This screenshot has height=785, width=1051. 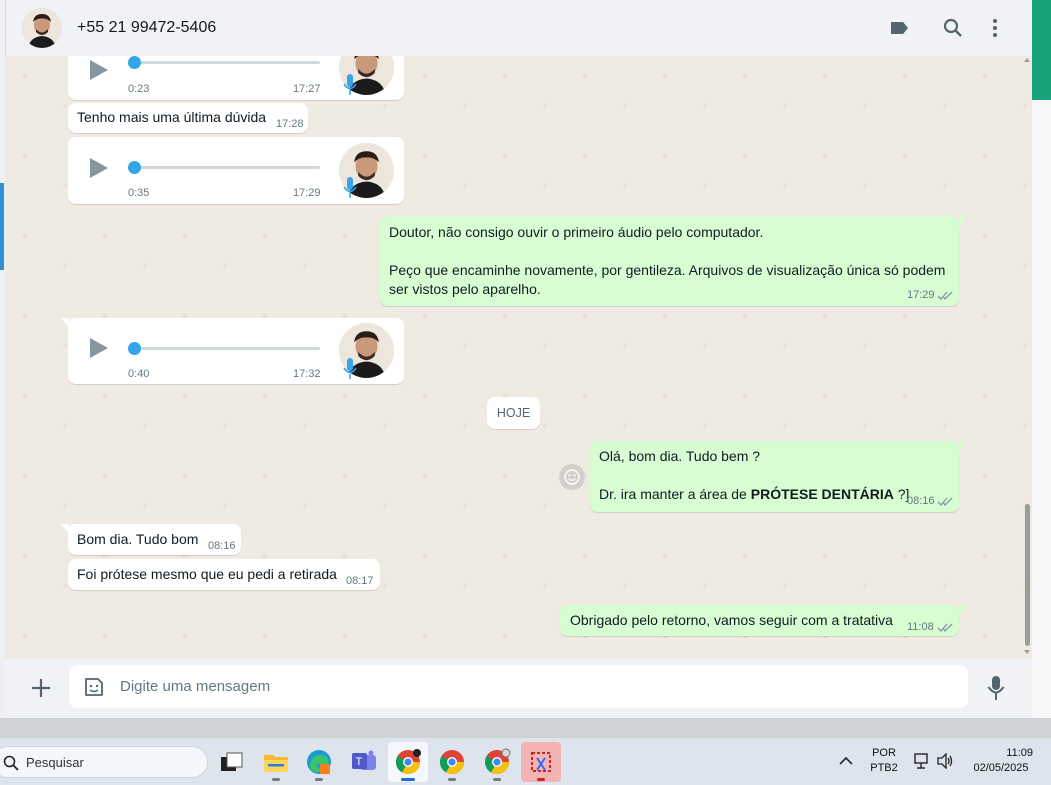 What do you see at coordinates (139, 89) in the screenshot?
I see `audio-duration: 0:23` at bounding box center [139, 89].